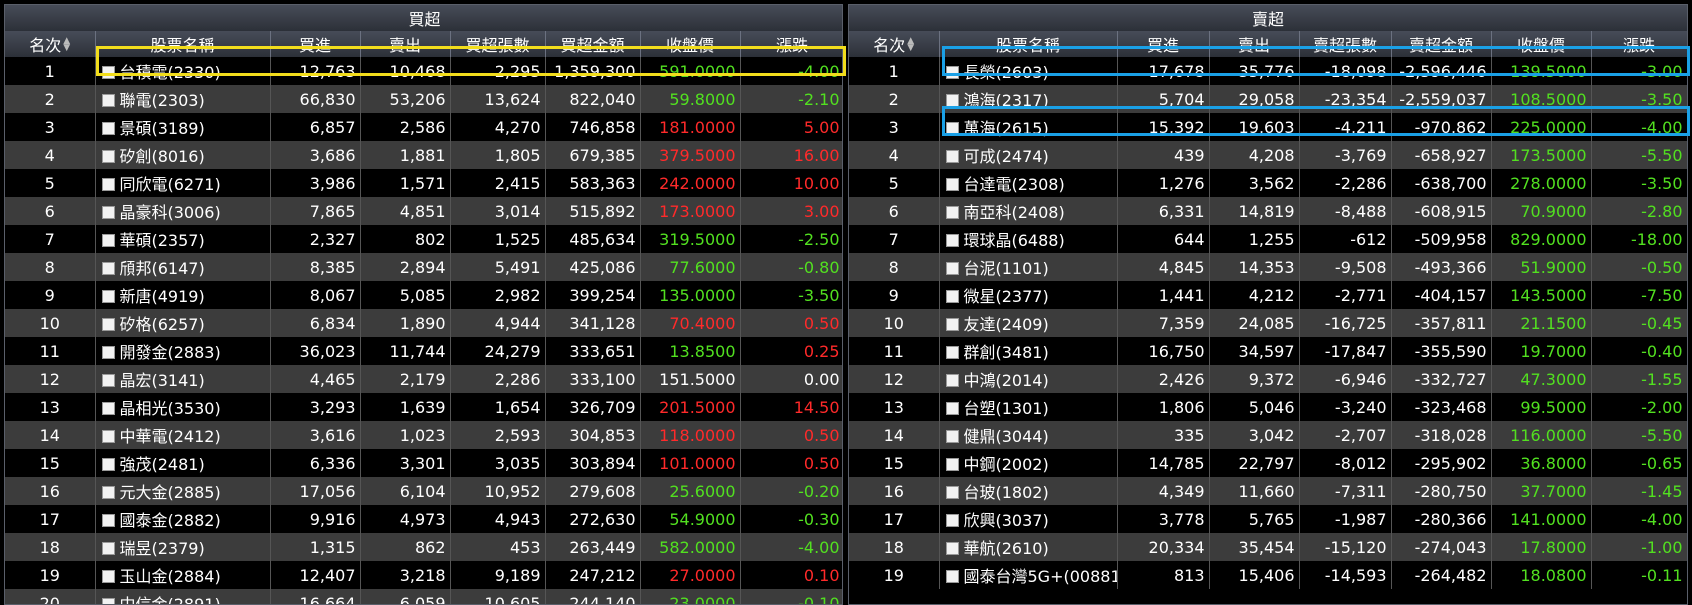  Describe the element at coordinates (162, 380) in the screenshot. I see `stock-name: 晶宏(3141)` at that location.